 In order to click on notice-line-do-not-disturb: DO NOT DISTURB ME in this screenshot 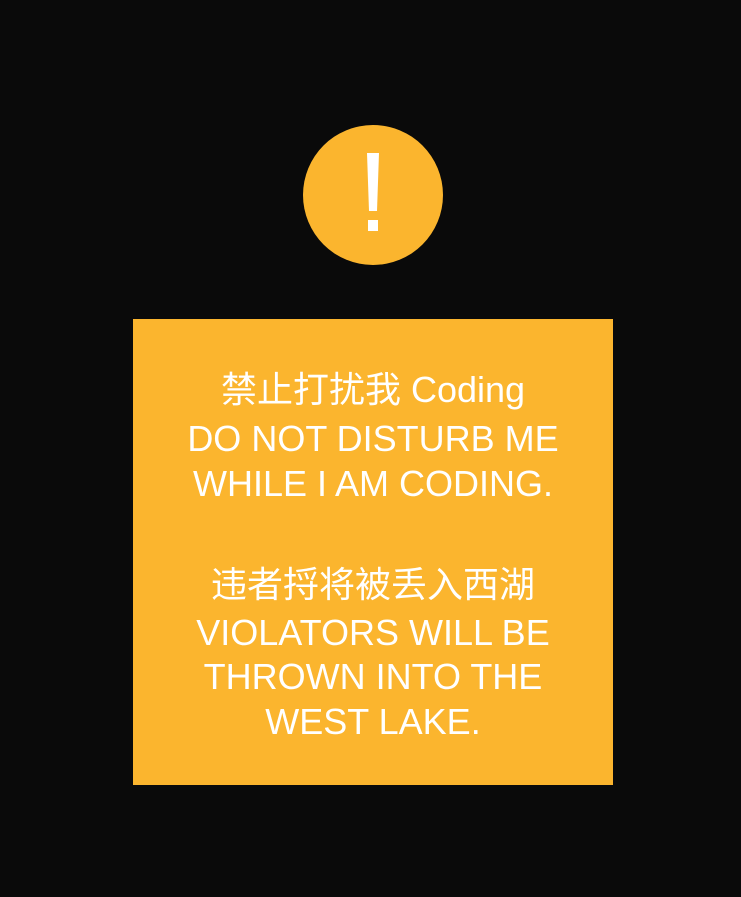, I will do `click(373, 438)`.